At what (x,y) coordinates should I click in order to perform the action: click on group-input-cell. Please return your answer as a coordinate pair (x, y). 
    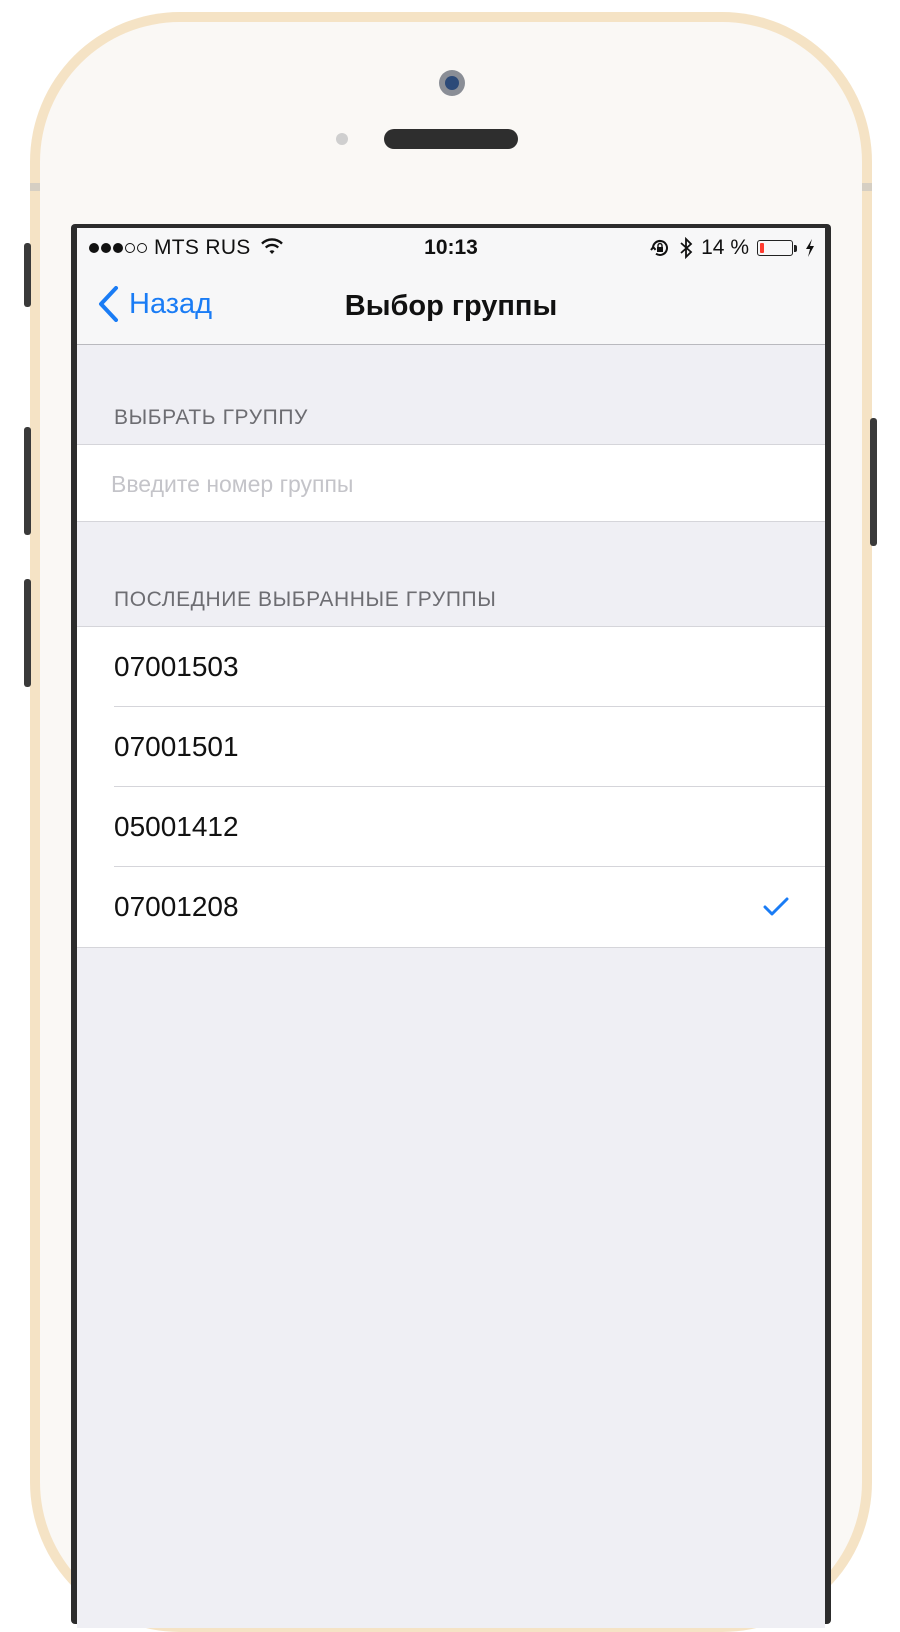
    Looking at the image, I should click on (451, 483).